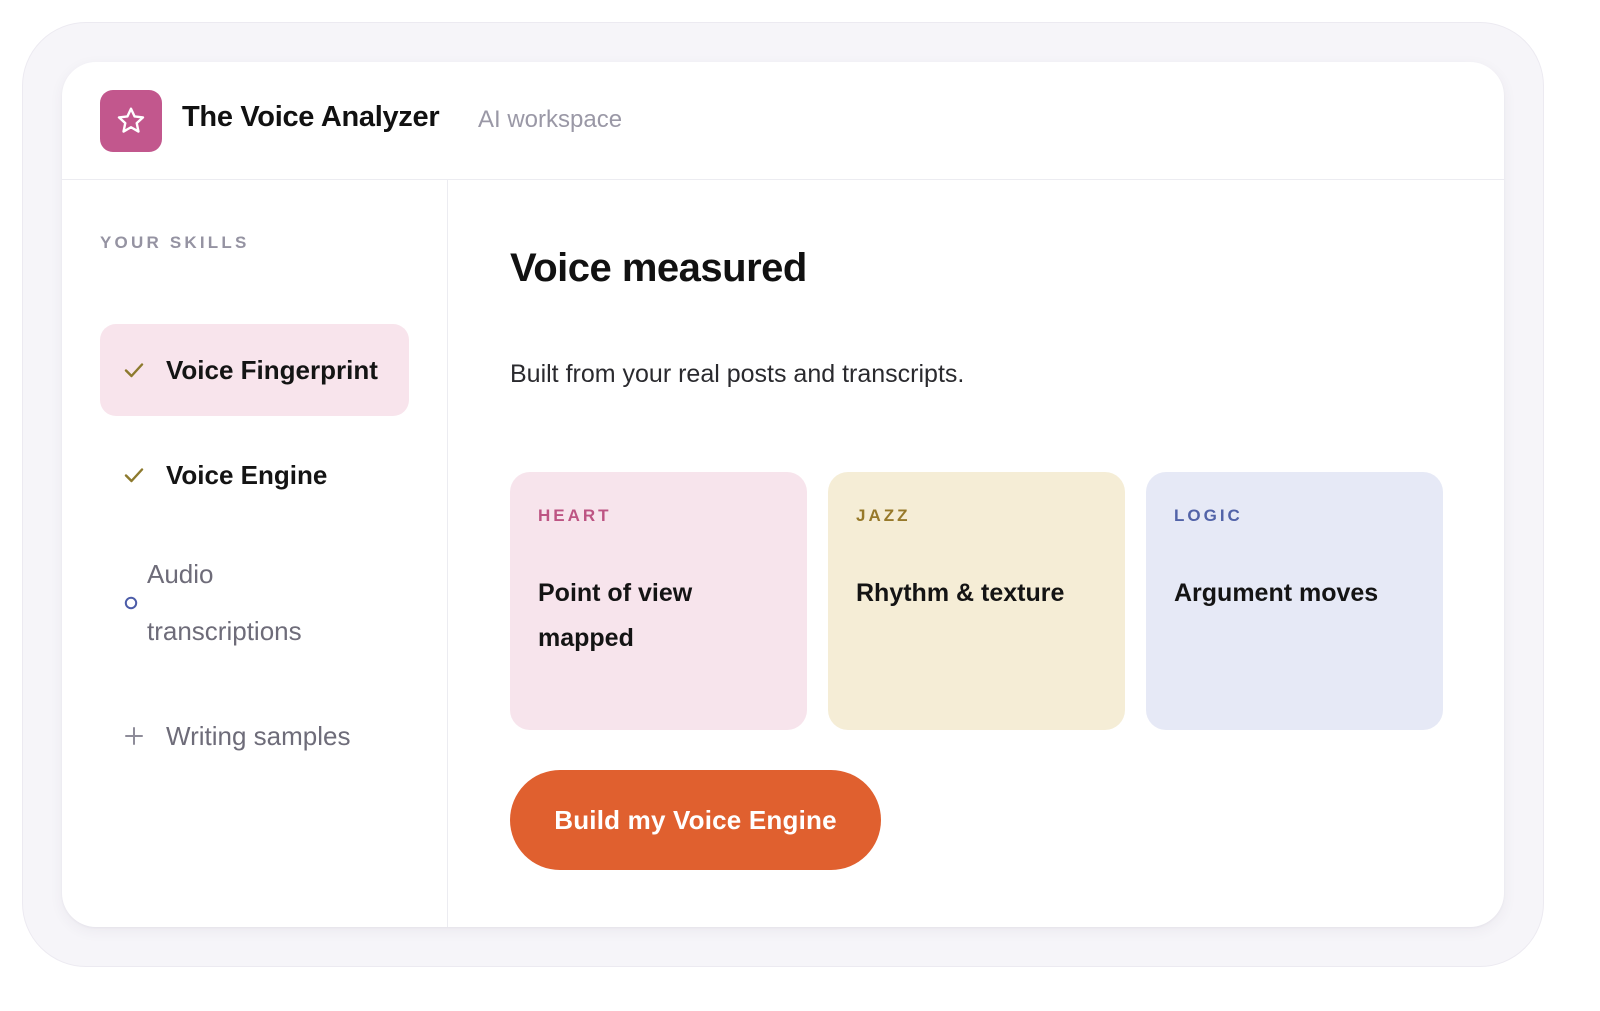 This screenshot has width=1600, height=1011. Describe the element at coordinates (1276, 593) in the screenshot. I see `card-text: Argument moves` at that location.